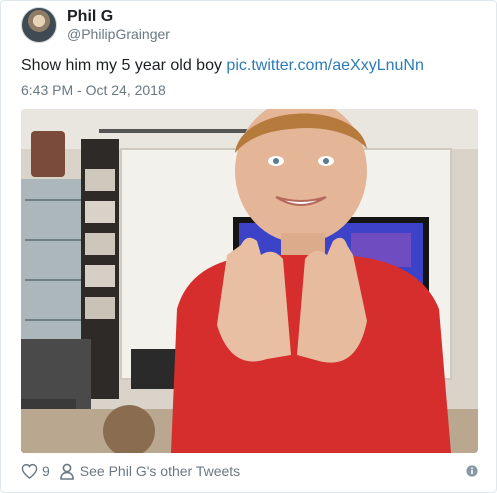  Describe the element at coordinates (93, 90) in the screenshot. I see `tweet-timestamp: 6:43 PM - Oct 24, 2018` at that location.